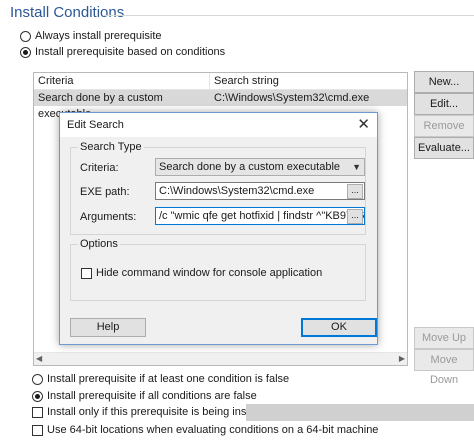 The image size is (474, 441). What do you see at coordinates (444, 126) in the screenshot?
I see `remove-button: Remove` at bounding box center [444, 126].